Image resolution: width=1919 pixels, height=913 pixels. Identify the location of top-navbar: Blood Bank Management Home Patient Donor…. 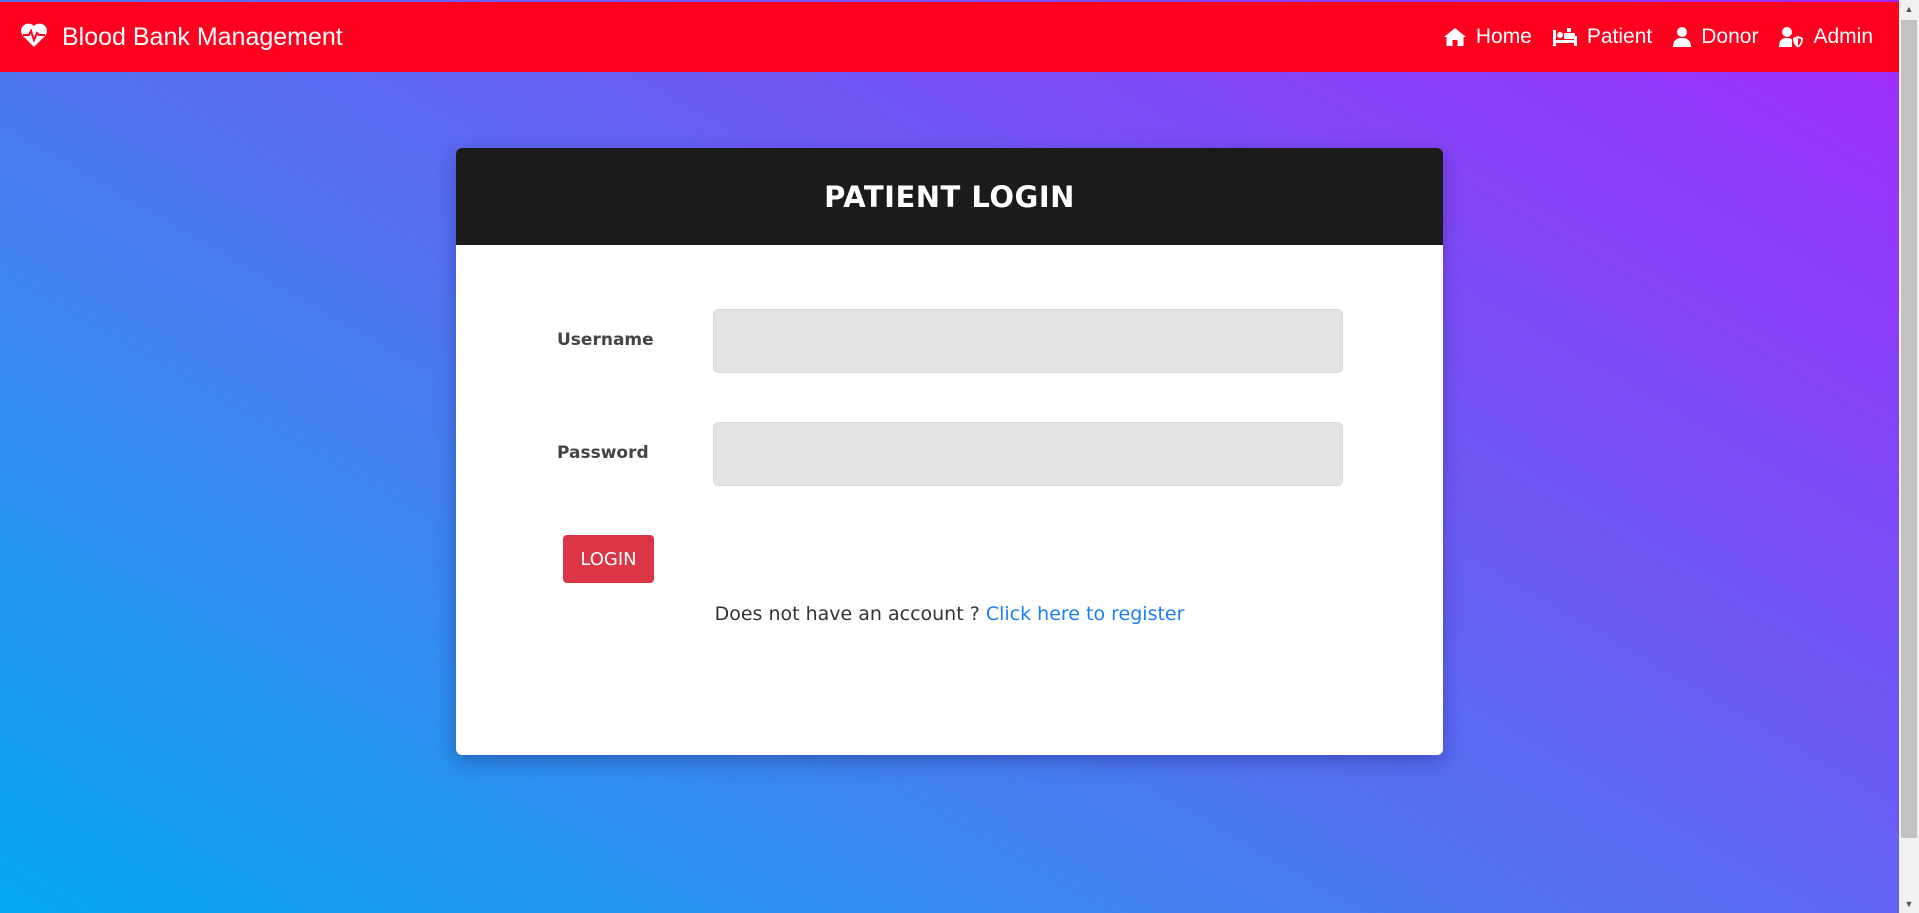
(949, 37).